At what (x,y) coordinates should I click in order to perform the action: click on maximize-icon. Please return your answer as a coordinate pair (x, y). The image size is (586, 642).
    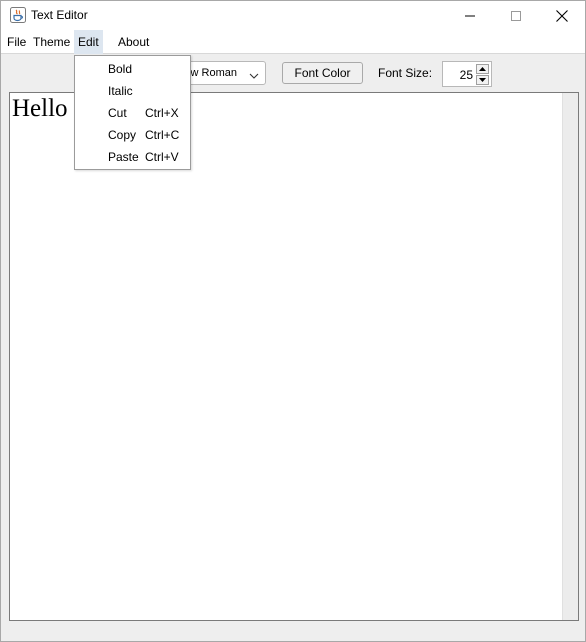
    Looking at the image, I should click on (516, 15).